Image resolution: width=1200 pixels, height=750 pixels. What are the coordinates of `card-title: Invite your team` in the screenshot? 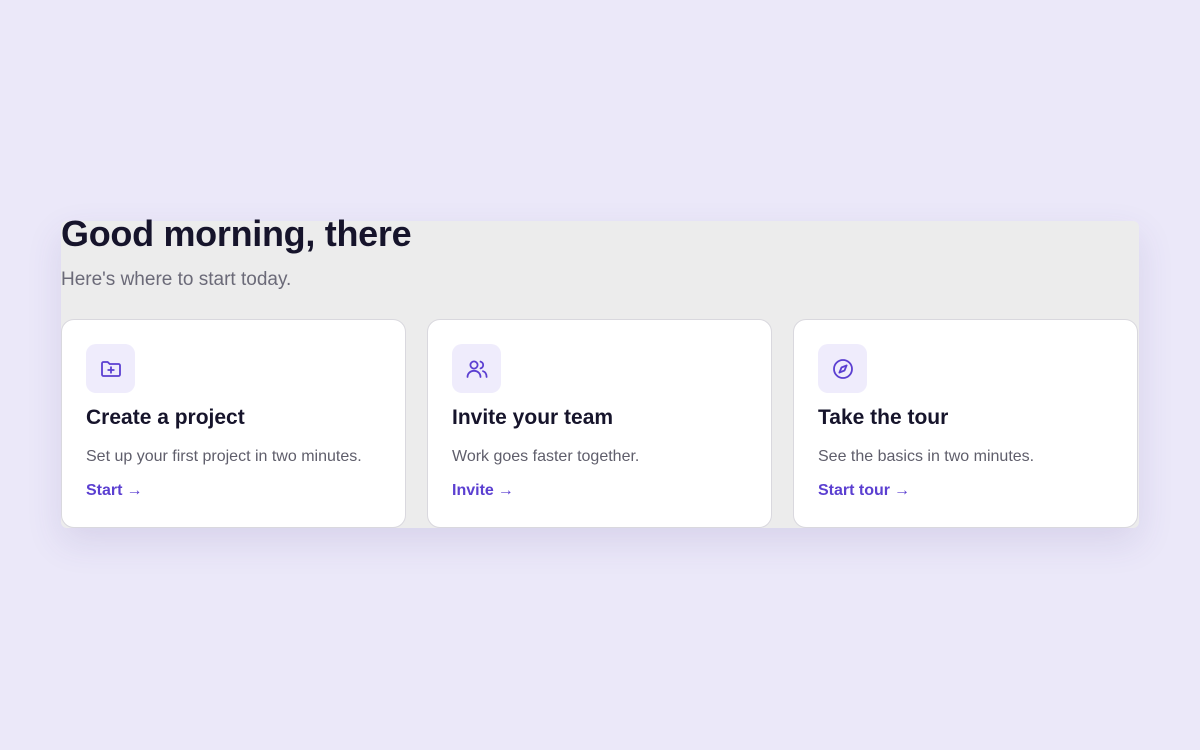 It's located at (533, 417).